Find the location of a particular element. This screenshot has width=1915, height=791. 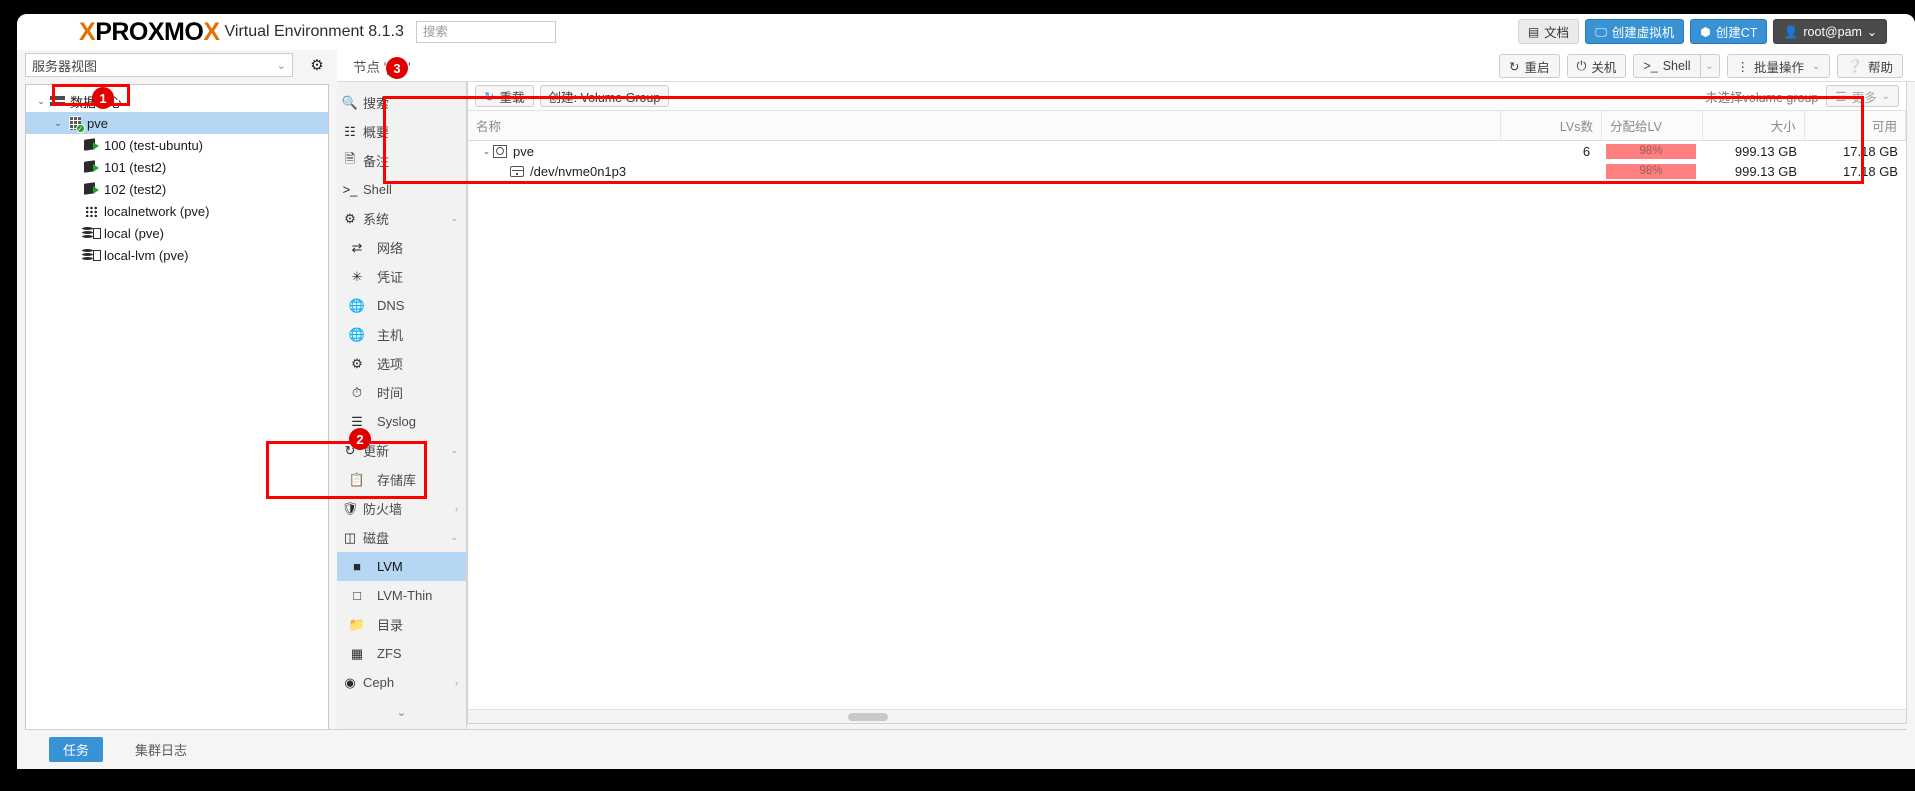

lvmthin-icon: □ is located at coordinates (357, 595).